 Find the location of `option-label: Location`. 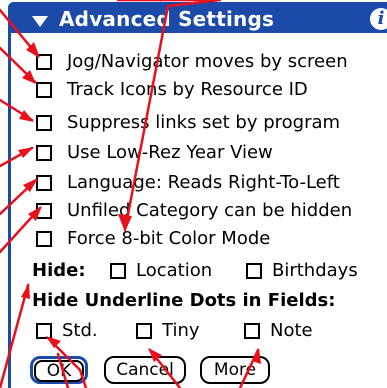

option-label: Location is located at coordinates (174, 270).